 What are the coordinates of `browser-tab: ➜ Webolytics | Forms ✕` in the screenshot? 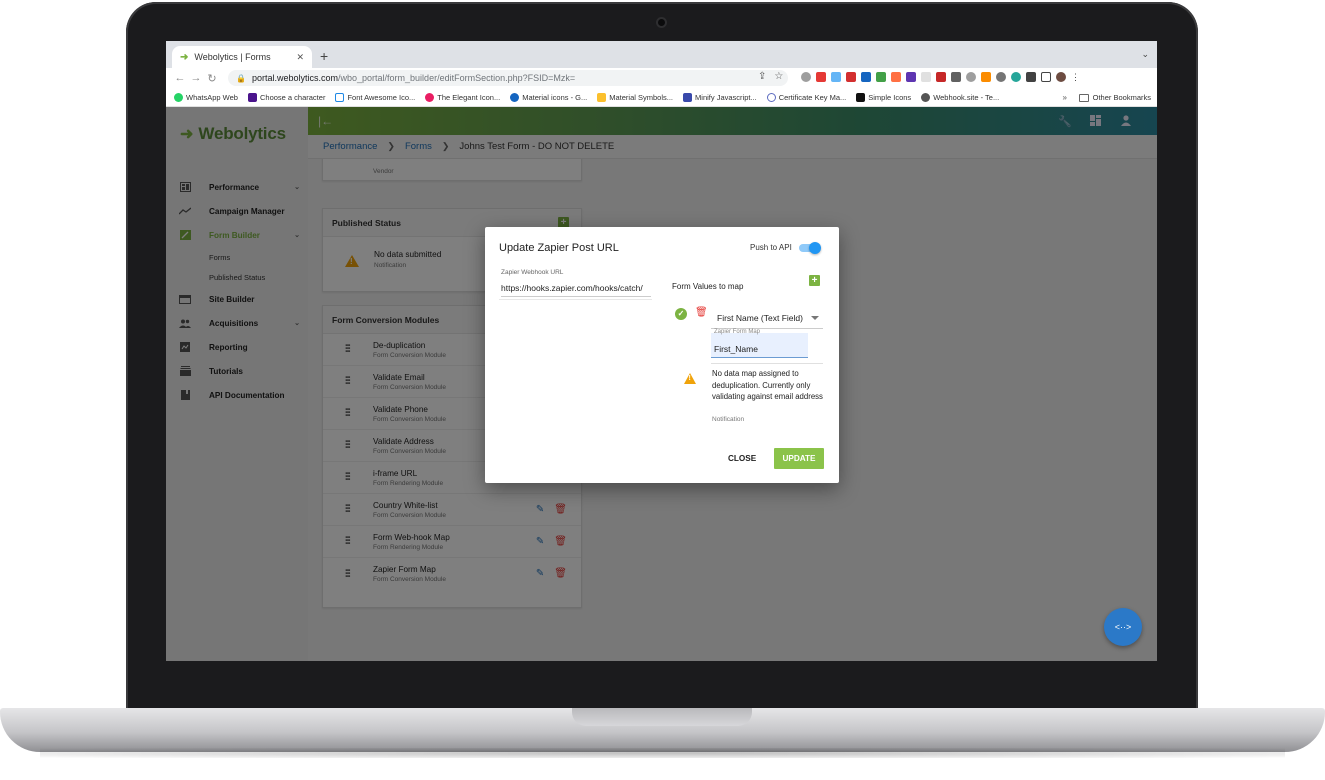 It's located at (242, 57).